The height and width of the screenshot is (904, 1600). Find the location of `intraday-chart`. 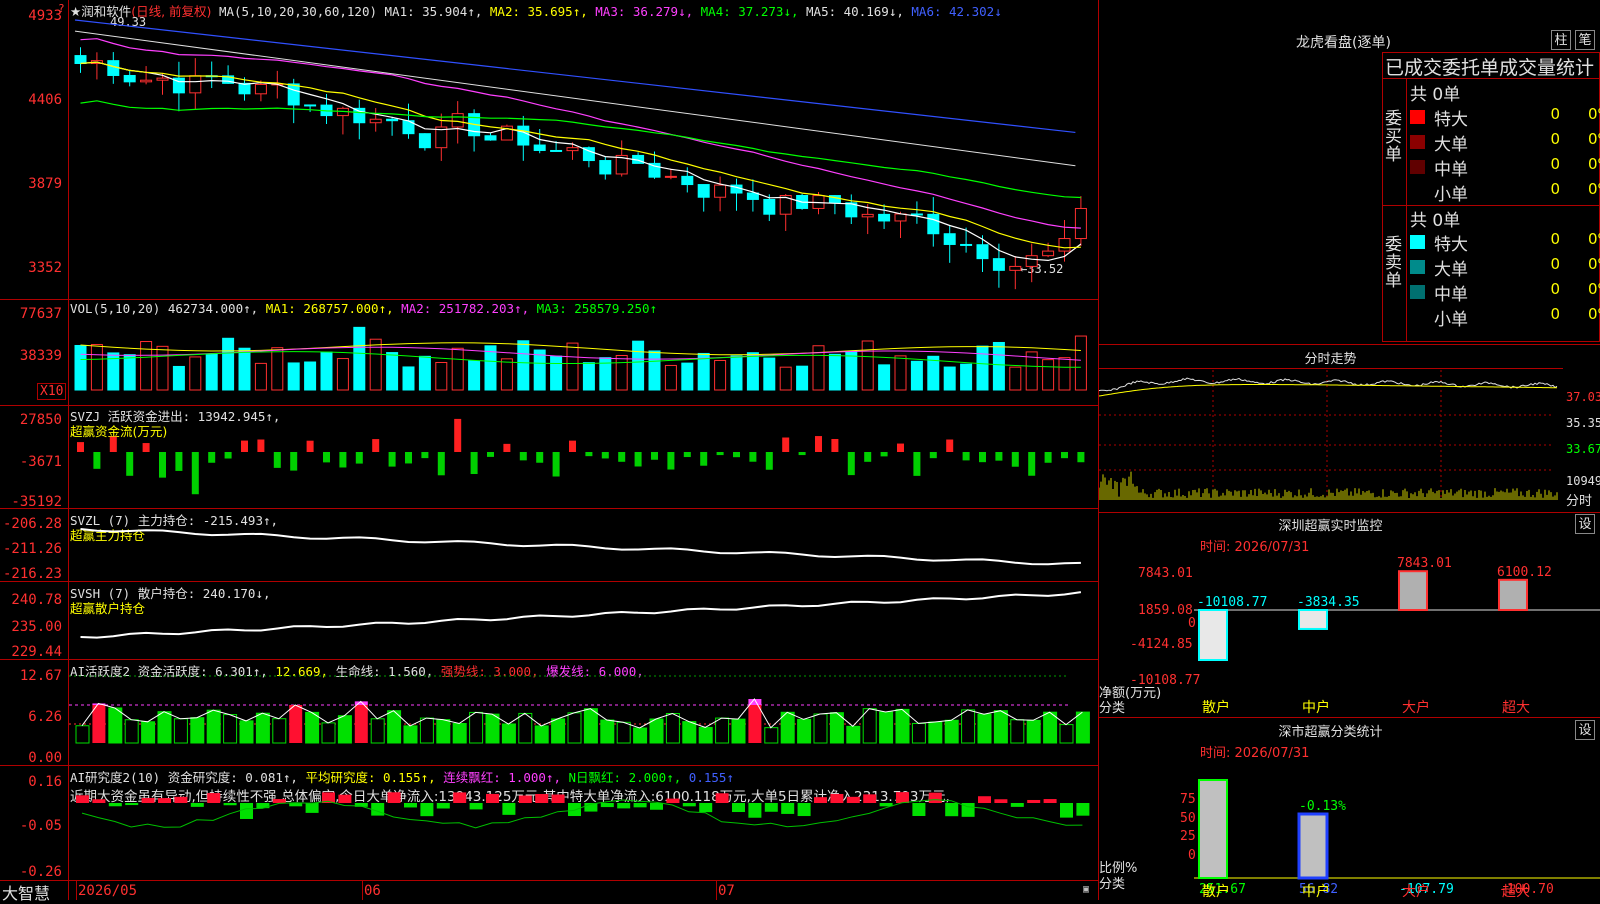

intraday-chart is located at coordinates (1331, 440).